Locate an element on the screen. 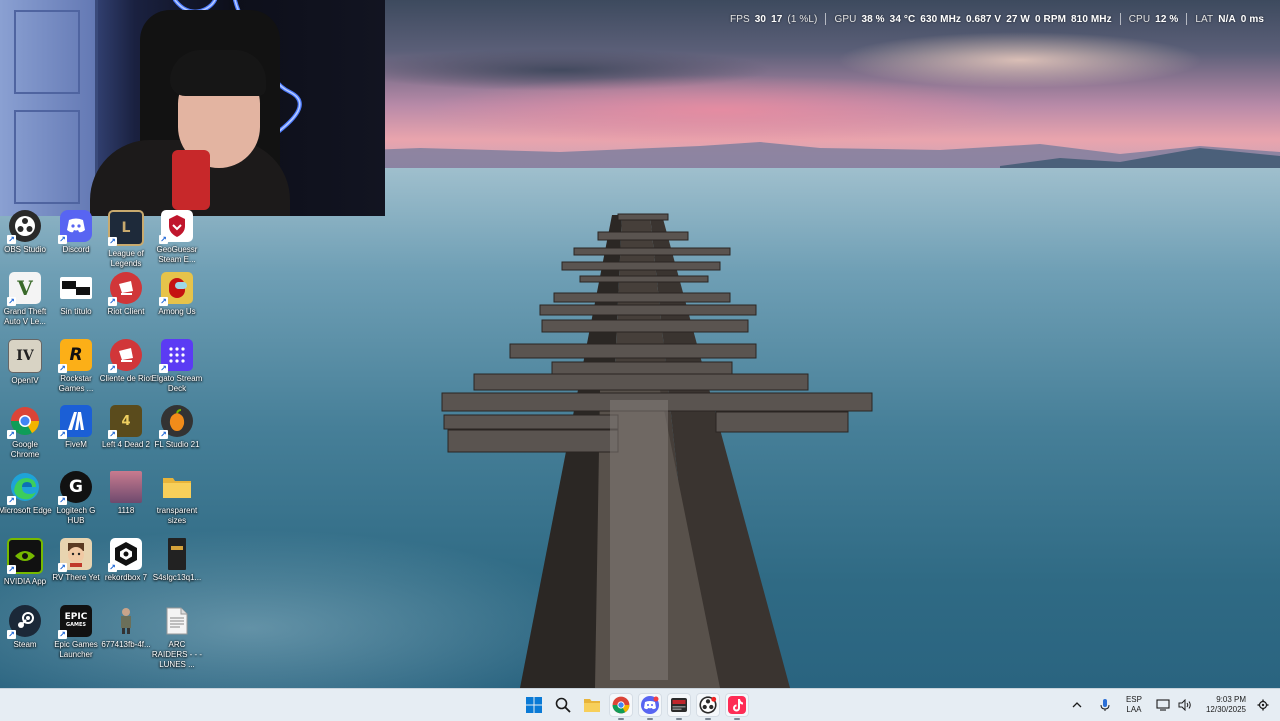 The image size is (1280, 721). volume-button is located at coordinates (1185, 705).